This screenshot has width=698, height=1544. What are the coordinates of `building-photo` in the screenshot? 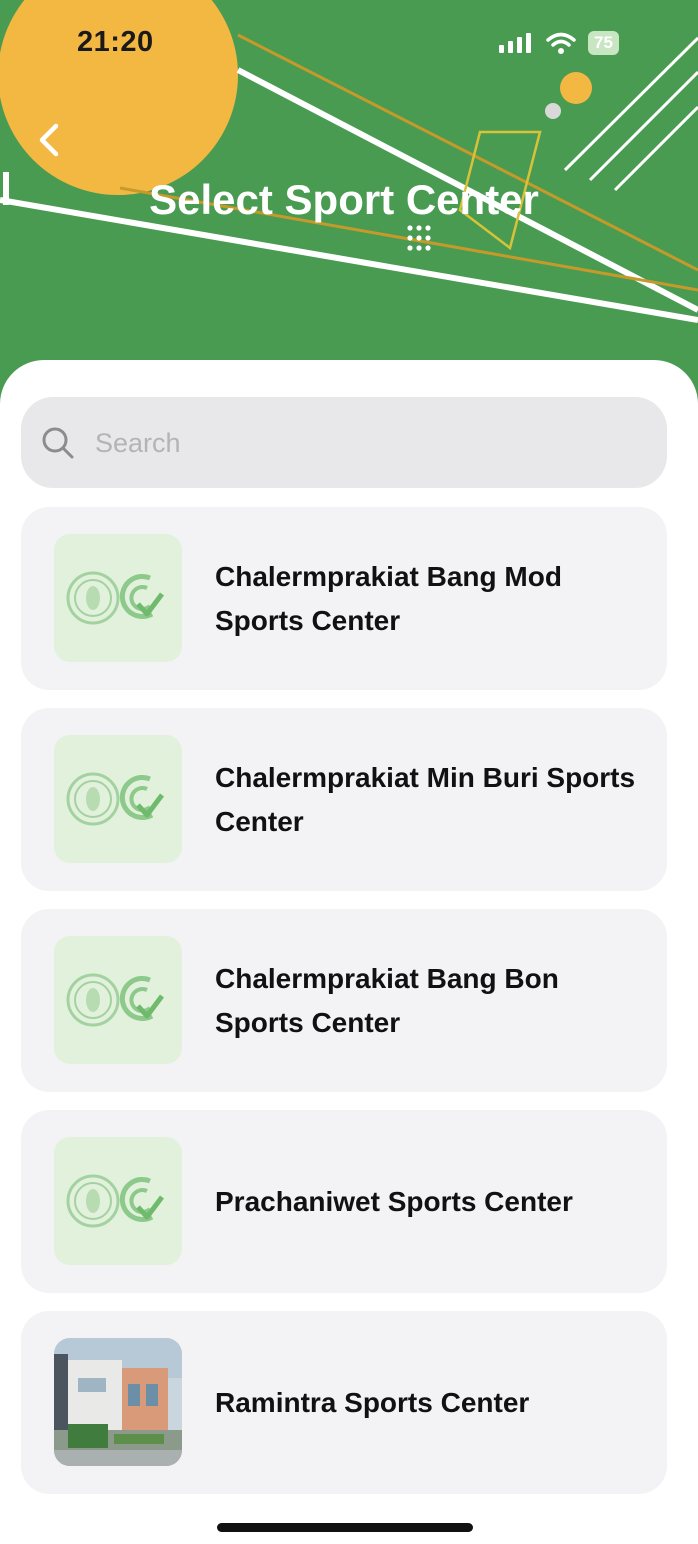 It's located at (118, 1402).